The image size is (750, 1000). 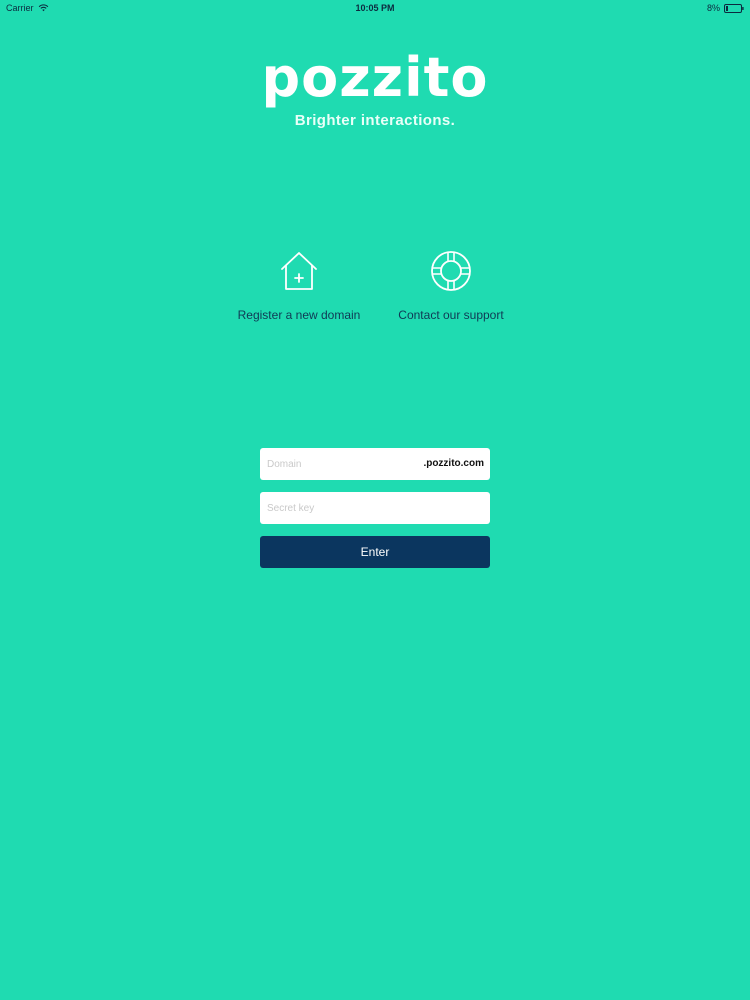 What do you see at coordinates (375, 120) in the screenshot?
I see `tagline: Brighter interactions.` at bounding box center [375, 120].